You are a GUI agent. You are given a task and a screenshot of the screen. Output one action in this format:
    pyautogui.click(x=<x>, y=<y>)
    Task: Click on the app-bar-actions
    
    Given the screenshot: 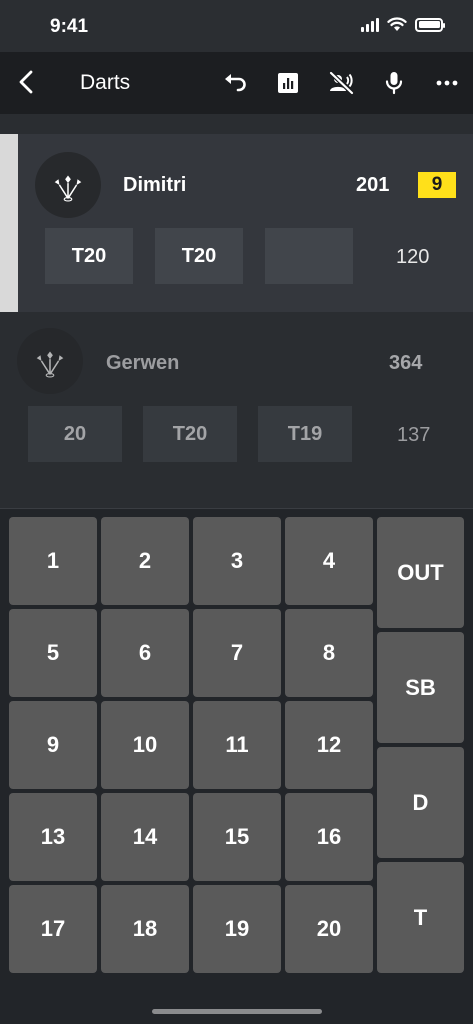 What is the action you would take?
    pyautogui.click(x=340, y=83)
    